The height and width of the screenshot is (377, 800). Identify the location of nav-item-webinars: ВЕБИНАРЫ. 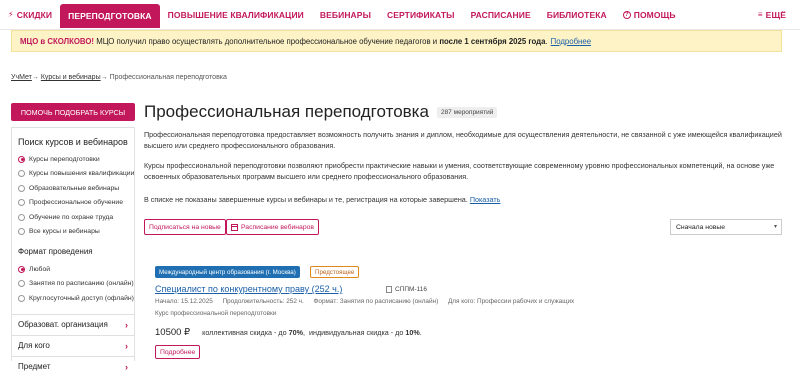
(345, 15).